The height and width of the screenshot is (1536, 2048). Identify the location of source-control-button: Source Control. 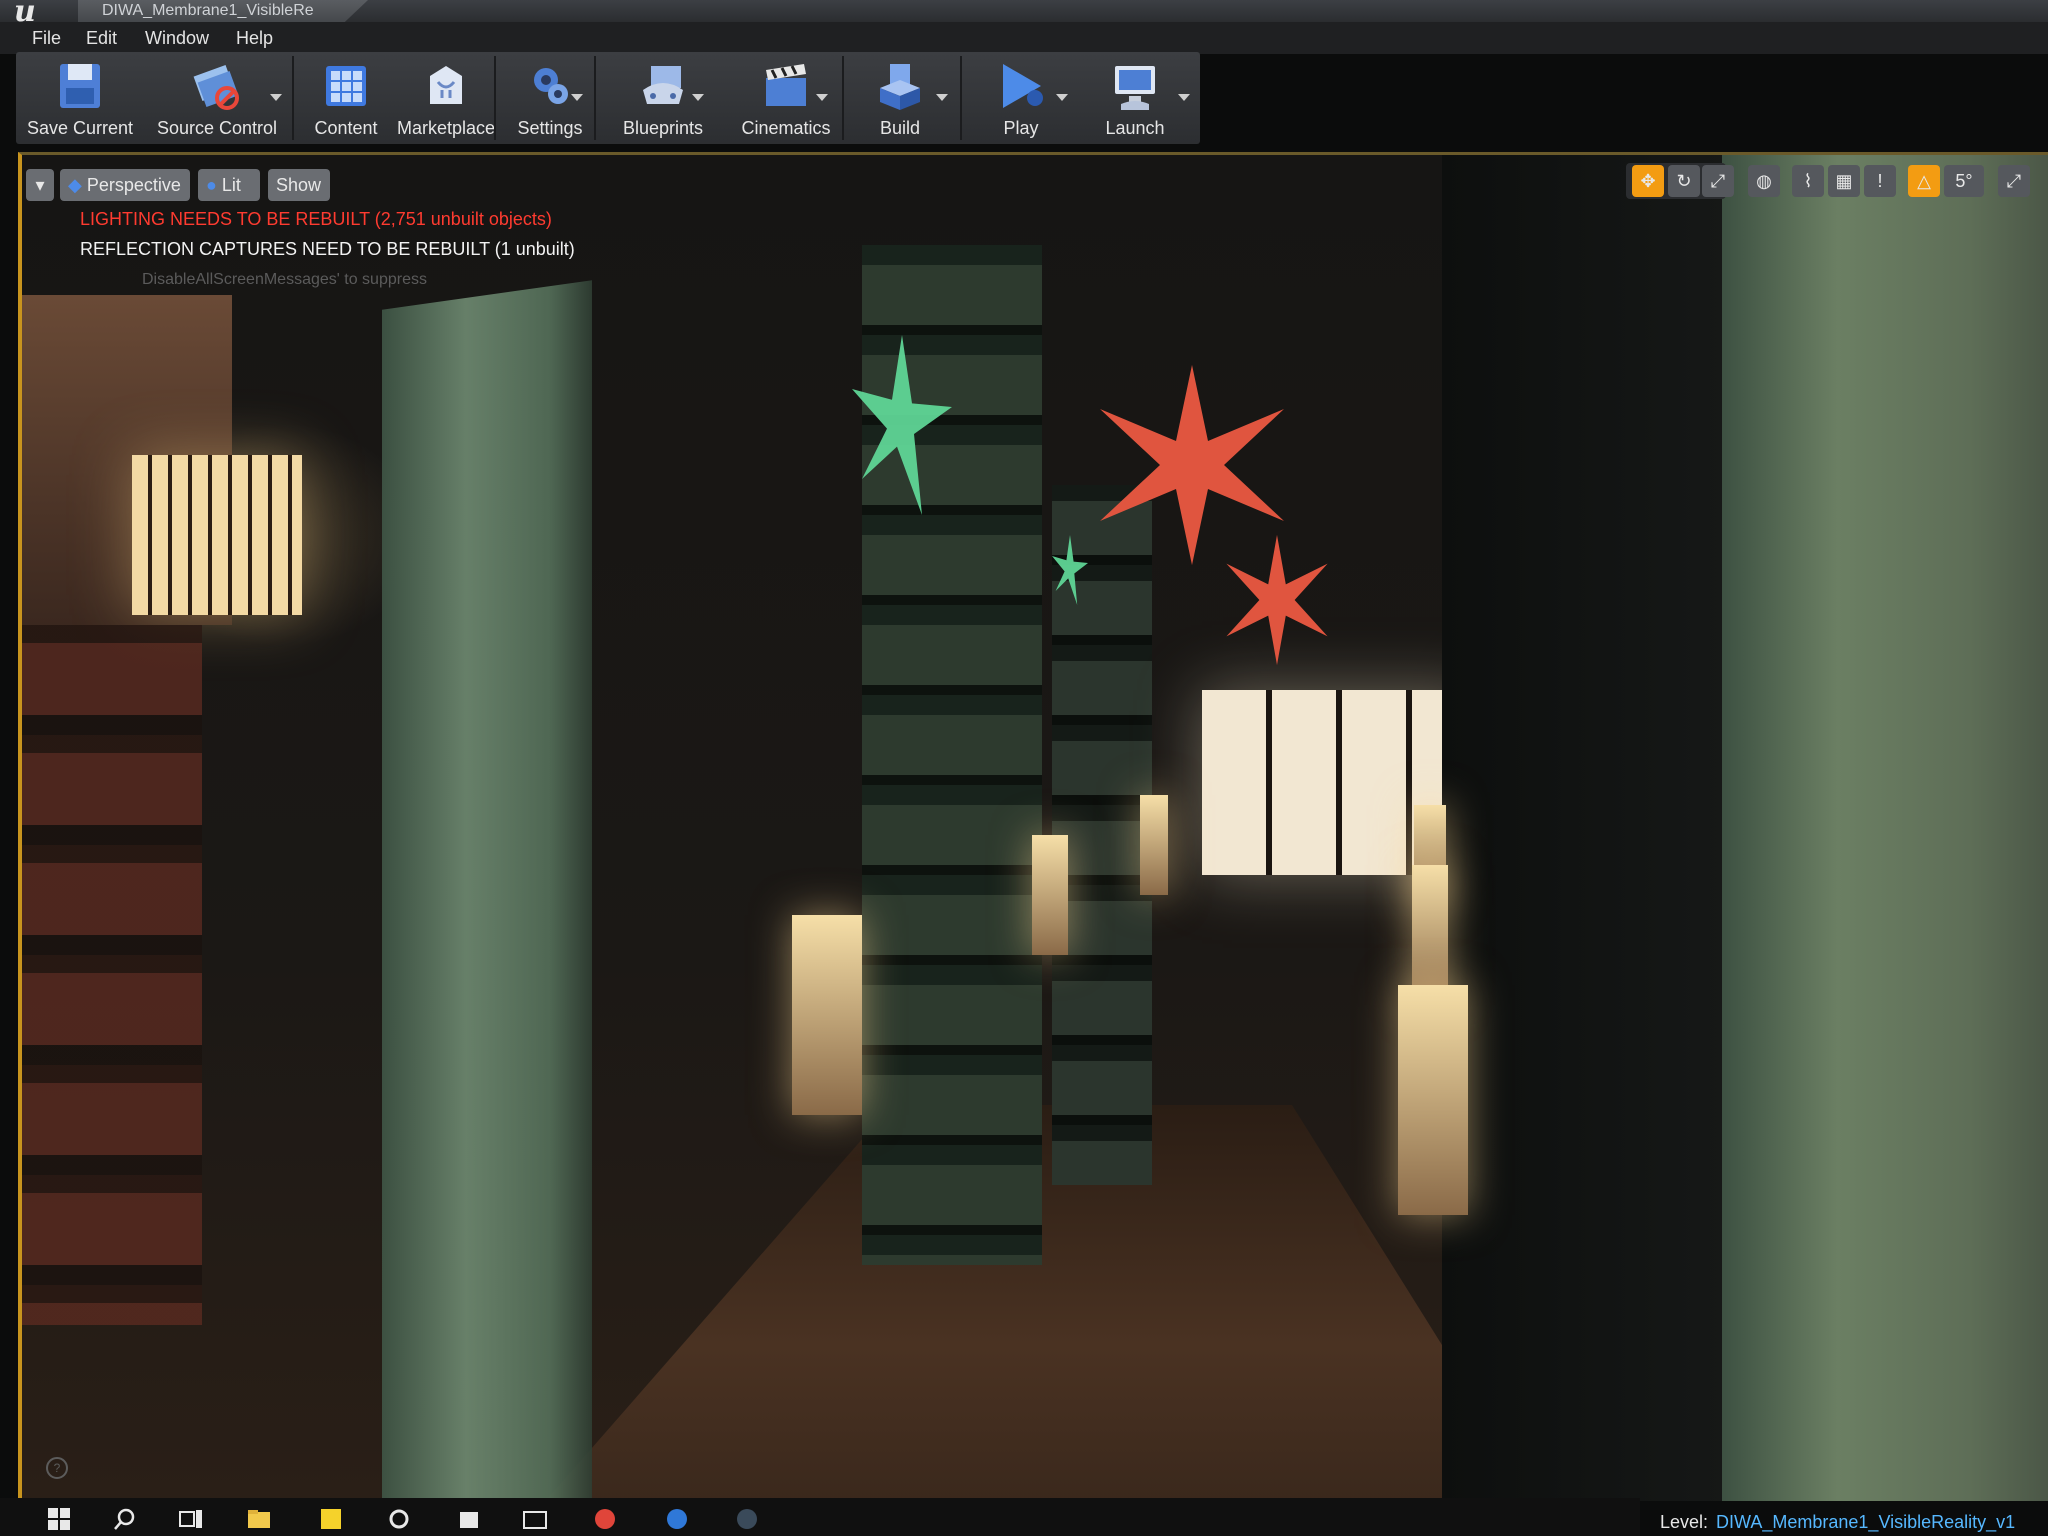
(217, 98).